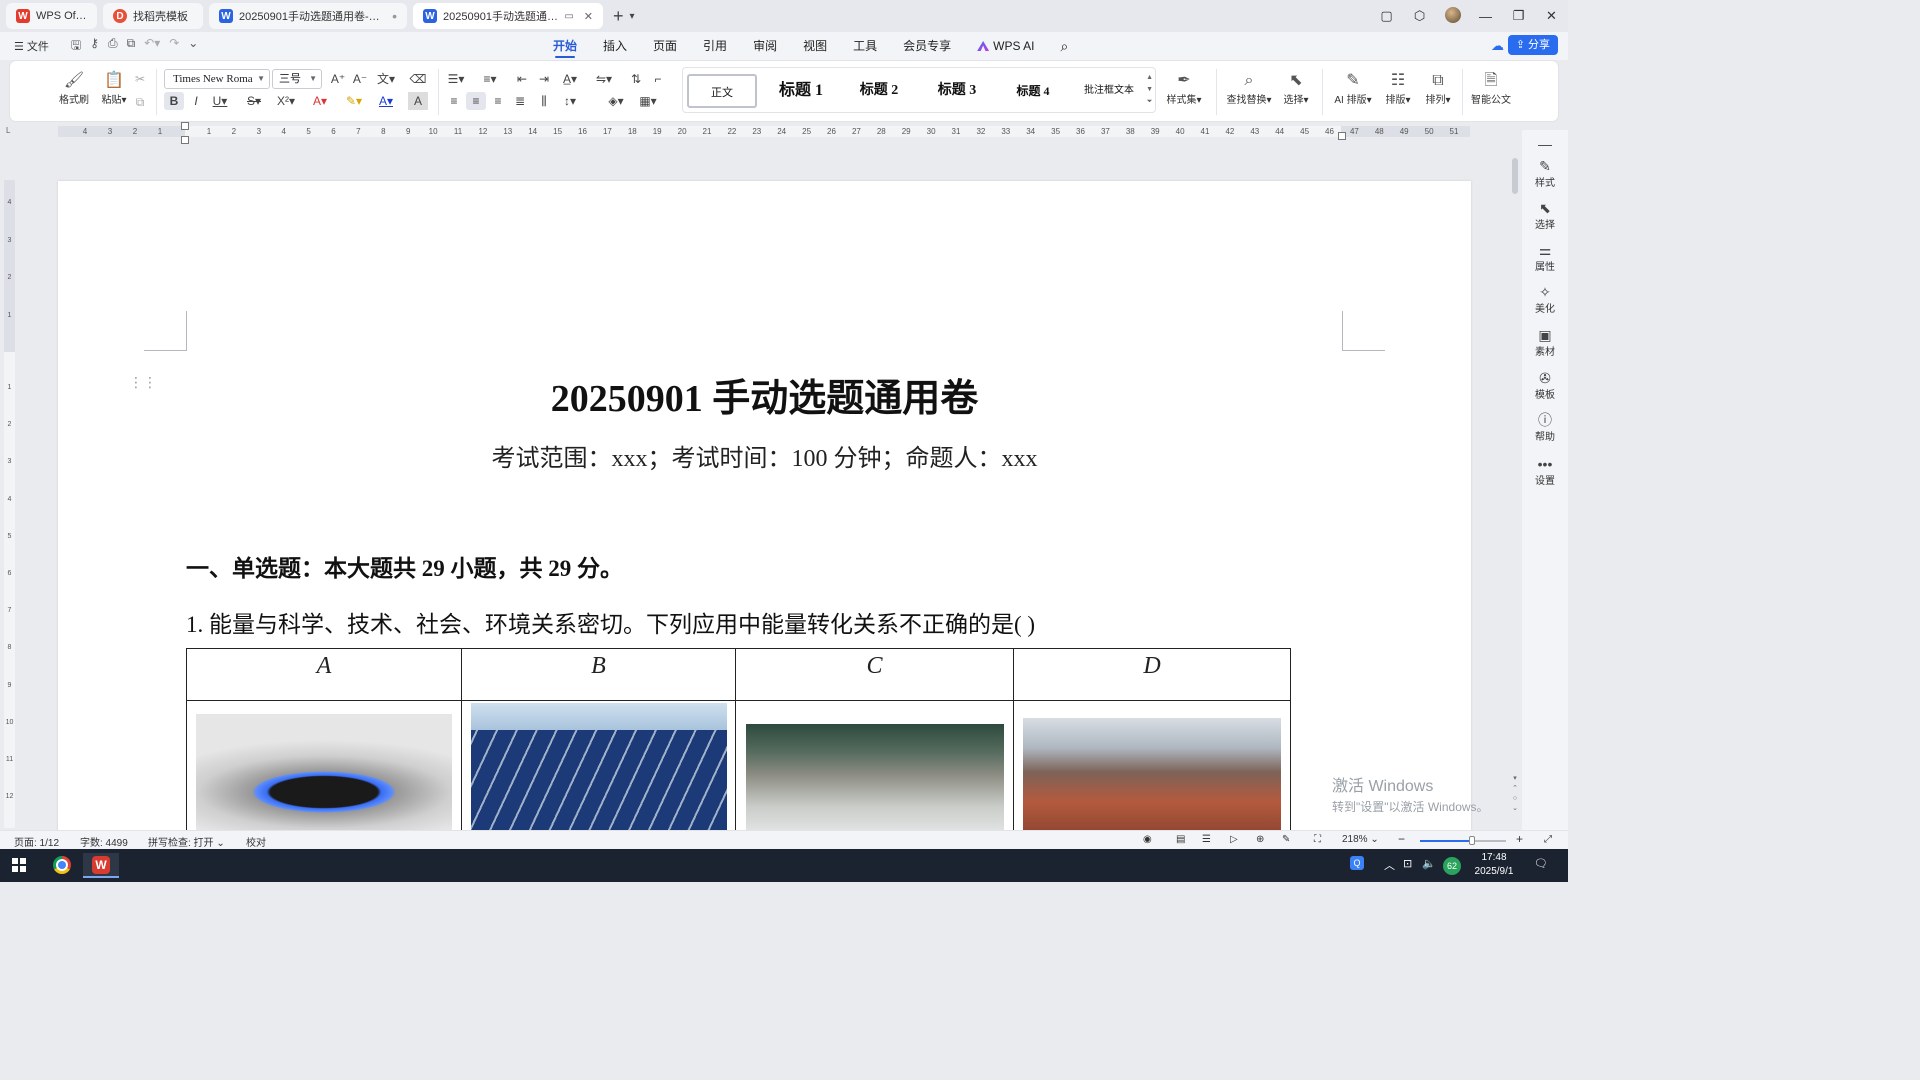 This screenshot has width=1920, height=1080. Describe the element at coordinates (765, 46) in the screenshot. I see `menu-review: 审阅` at that location.